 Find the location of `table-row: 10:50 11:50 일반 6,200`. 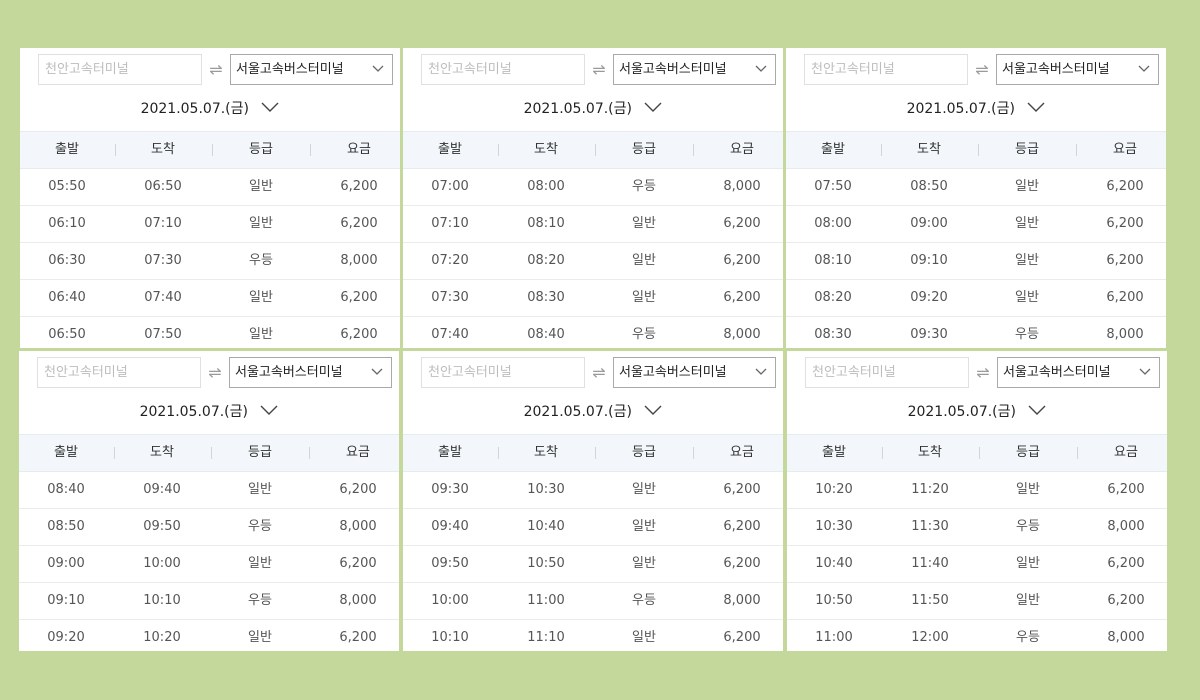

table-row: 10:50 11:50 일반 6,200 is located at coordinates (977, 601).